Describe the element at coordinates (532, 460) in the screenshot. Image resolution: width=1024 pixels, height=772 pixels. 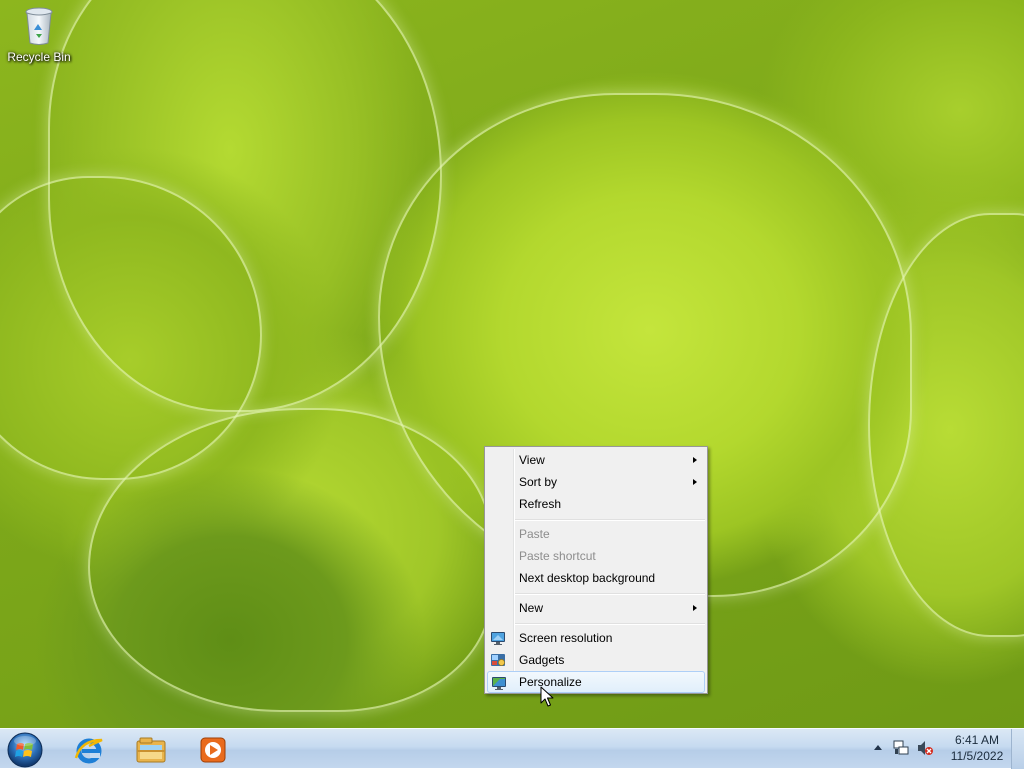
I see `menu-item-label: View` at that location.